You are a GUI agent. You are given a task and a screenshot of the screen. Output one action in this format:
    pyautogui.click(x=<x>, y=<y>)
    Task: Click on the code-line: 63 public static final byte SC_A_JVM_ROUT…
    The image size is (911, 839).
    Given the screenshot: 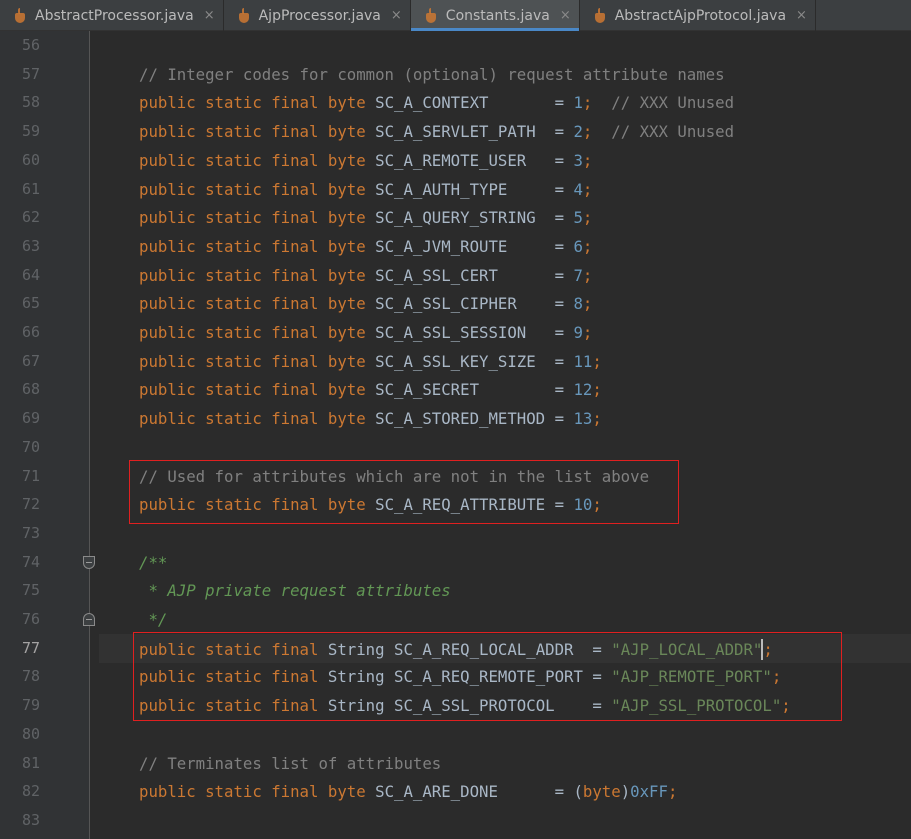 What is the action you would take?
    pyautogui.click(x=455, y=246)
    